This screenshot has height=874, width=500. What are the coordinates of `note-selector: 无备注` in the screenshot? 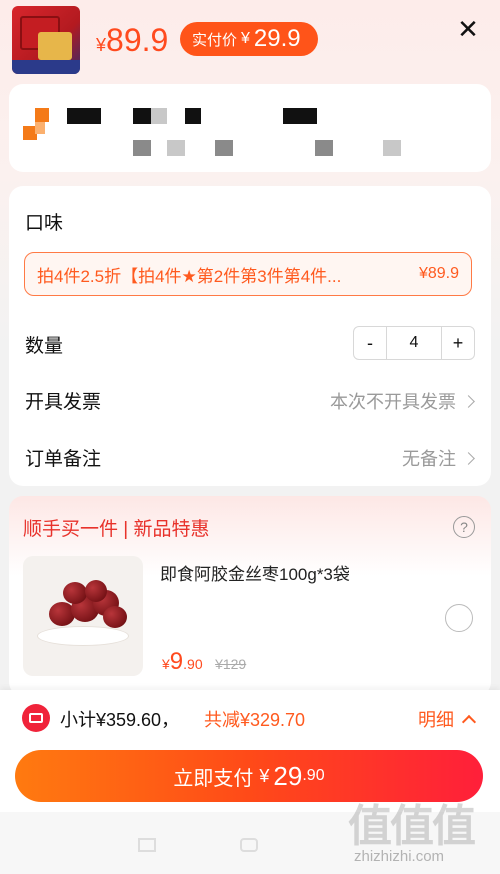 It's located at (438, 458).